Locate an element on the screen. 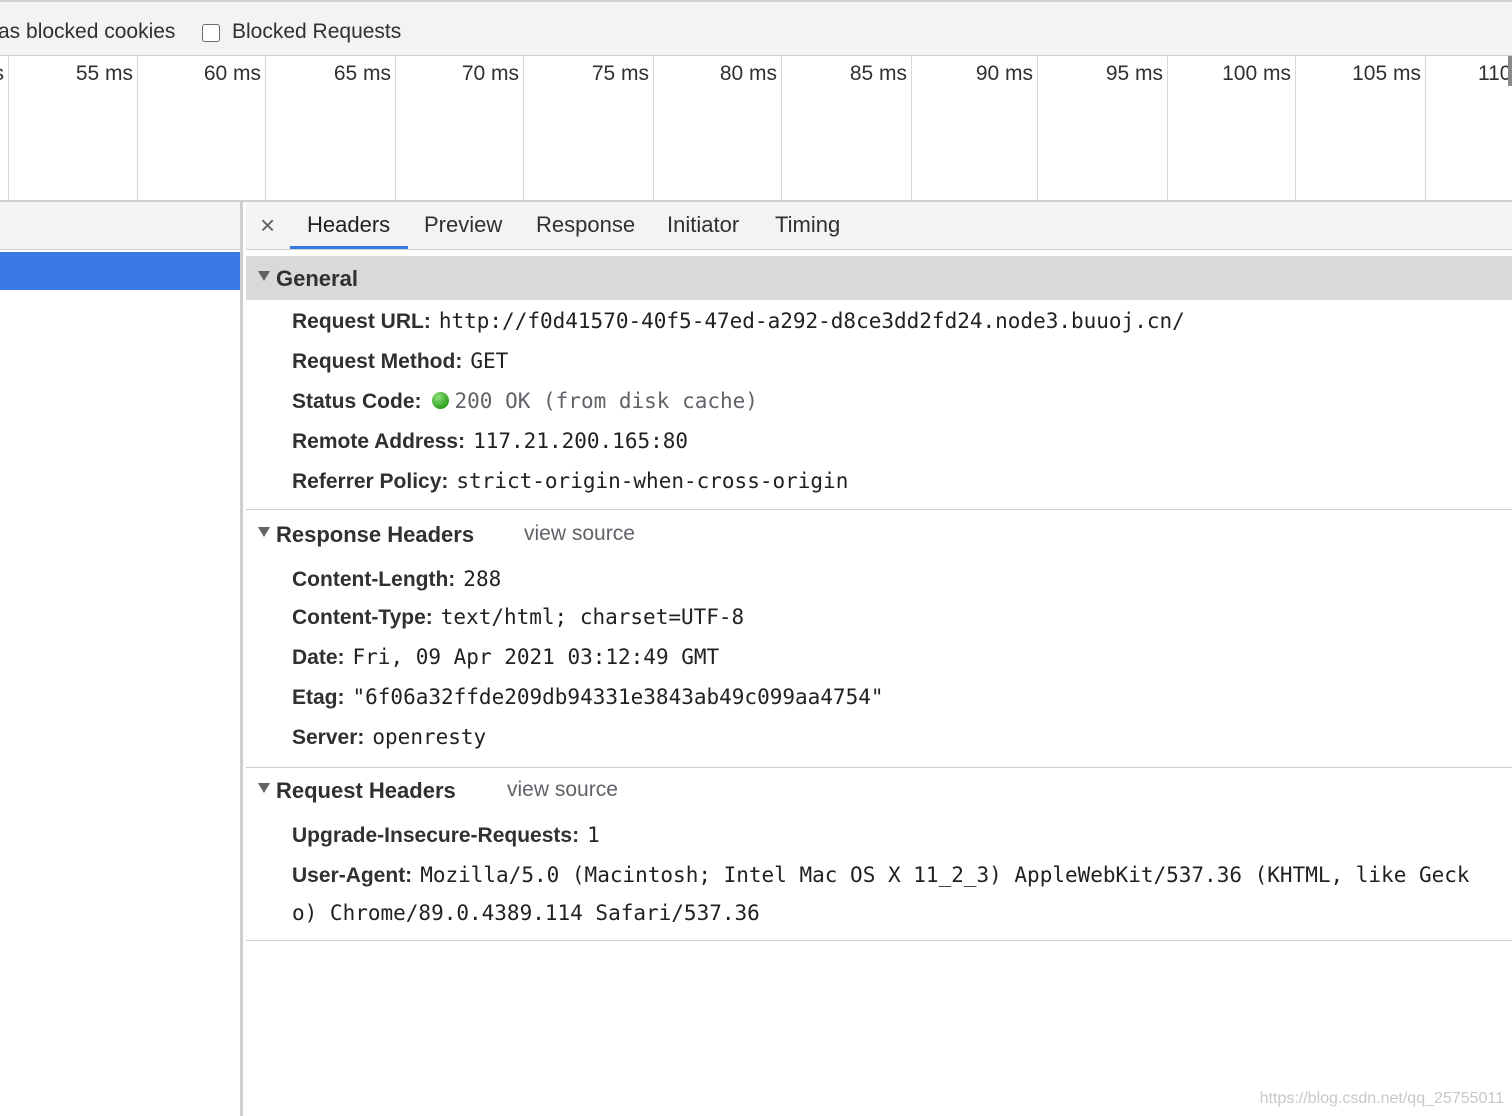 This screenshot has height=1116, width=1512. request-headers-title: Request Headers is located at coordinates (366, 790).